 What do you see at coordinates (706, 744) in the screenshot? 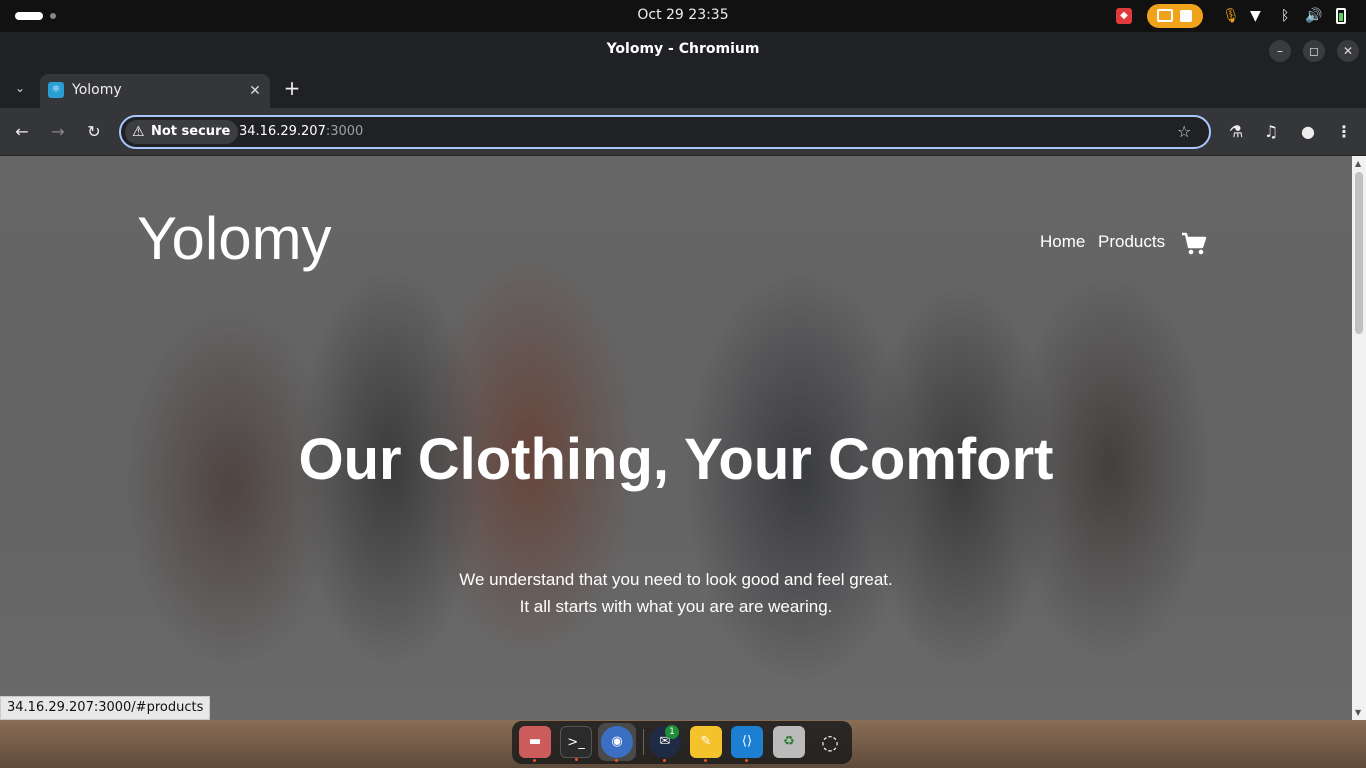
I see `text-editor-app-icon: ✎` at bounding box center [706, 744].